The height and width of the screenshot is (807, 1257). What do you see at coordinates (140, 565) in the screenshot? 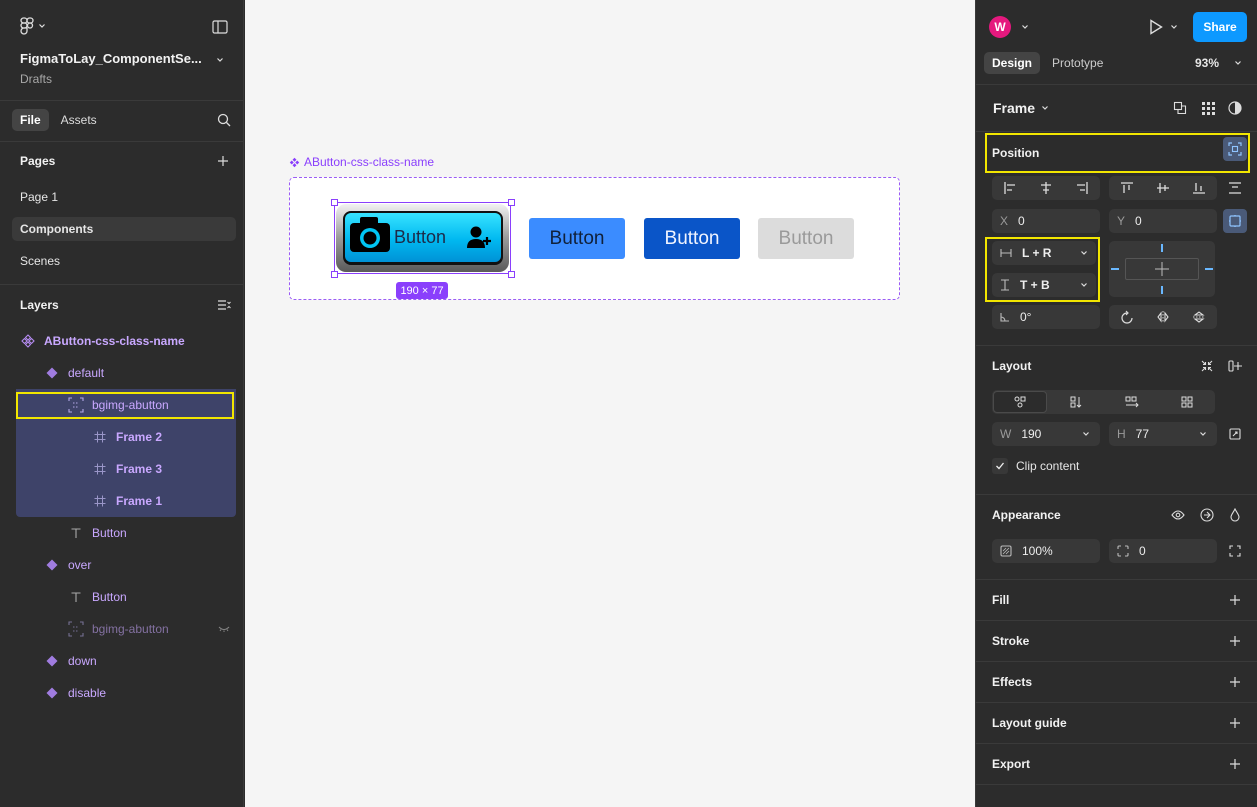
I see `layer-variant-over: over` at bounding box center [140, 565].